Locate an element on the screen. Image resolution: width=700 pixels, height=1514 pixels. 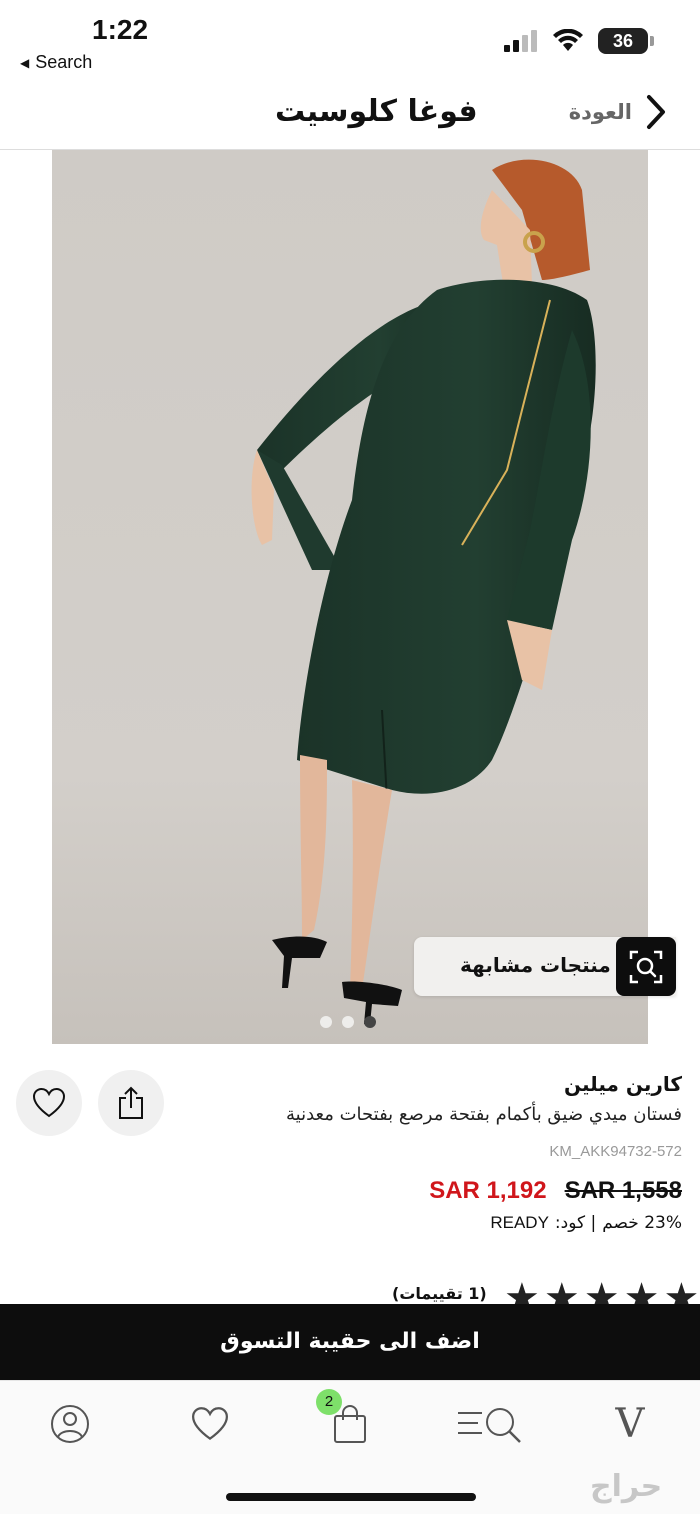
tab-wishlist is located at coordinates (210, 1424).